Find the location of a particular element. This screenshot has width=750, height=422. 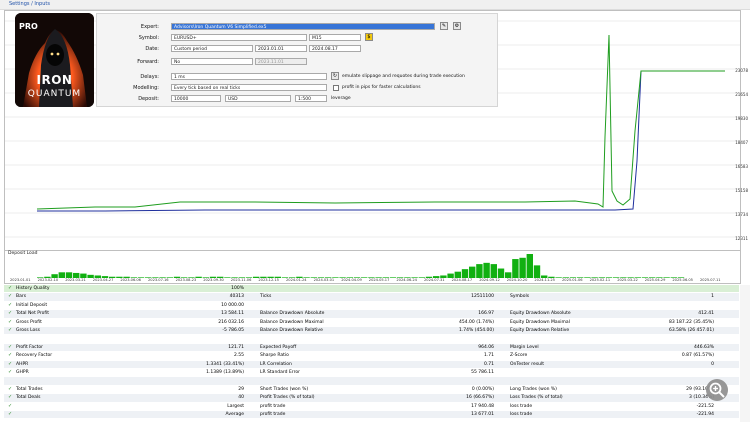

date-label: Date: is located at coordinates (152, 49).